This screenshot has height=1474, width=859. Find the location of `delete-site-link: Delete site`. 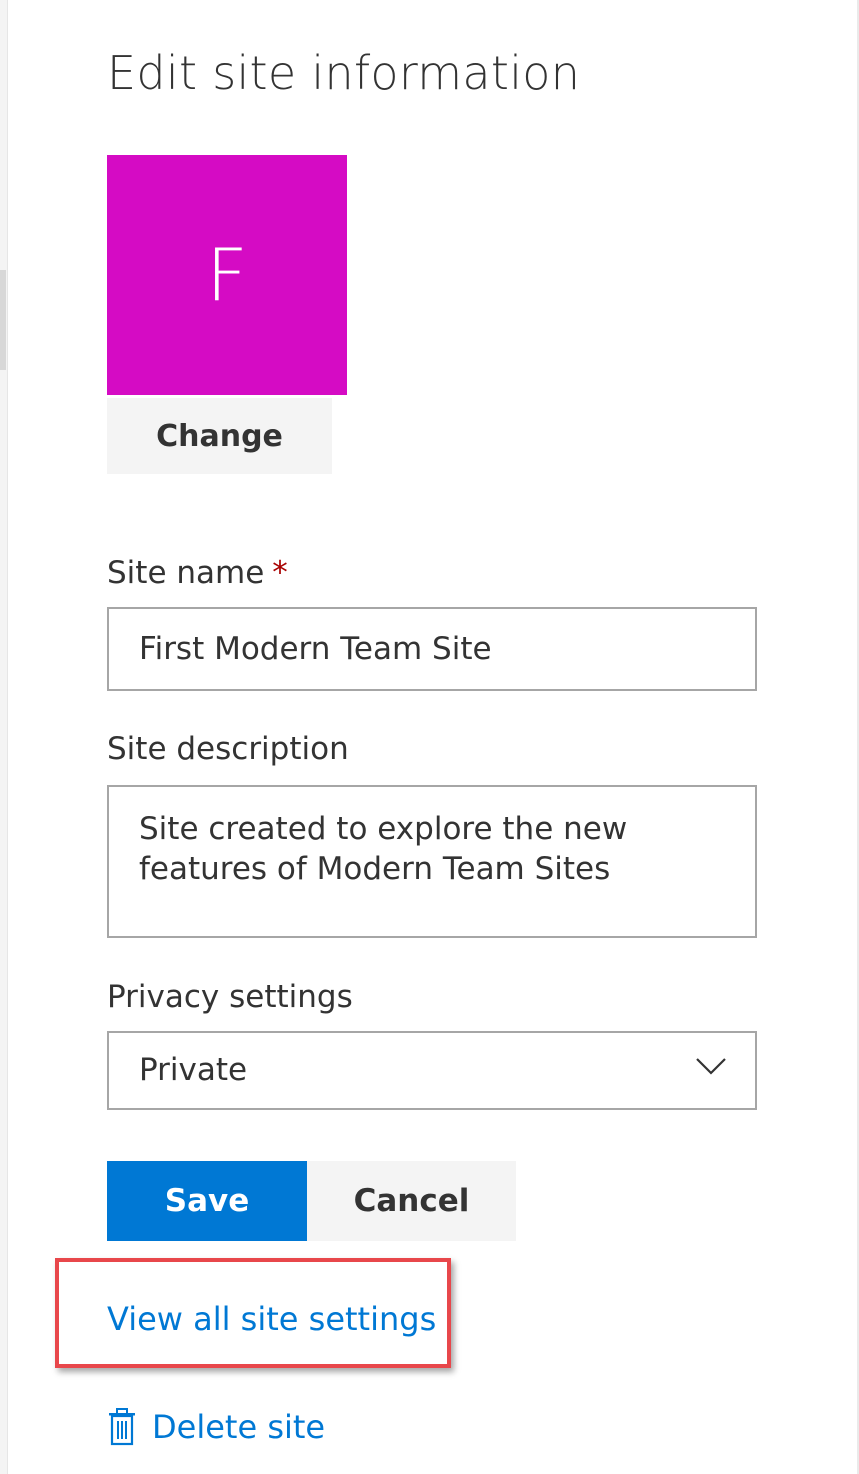

delete-site-link: Delete site is located at coordinates (216, 1427).